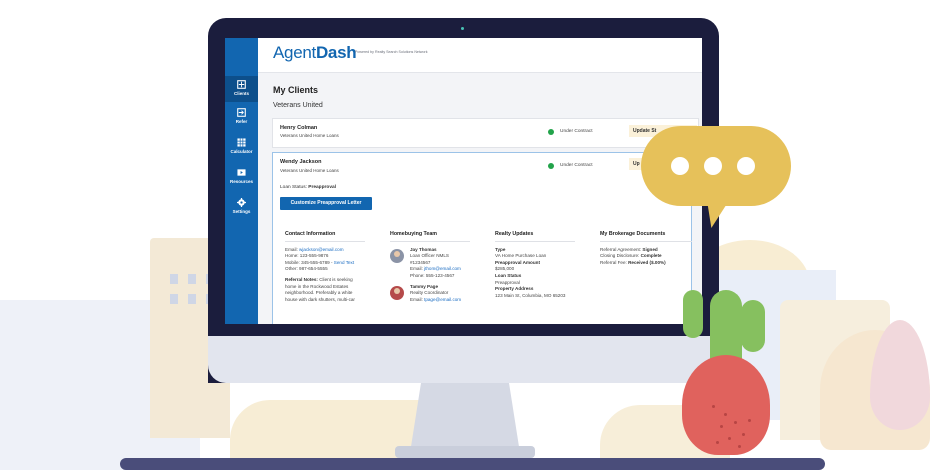  Describe the element at coordinates (620, 256) in the screenshot. I see `doc-label: Closing Disclosure:` at that location.